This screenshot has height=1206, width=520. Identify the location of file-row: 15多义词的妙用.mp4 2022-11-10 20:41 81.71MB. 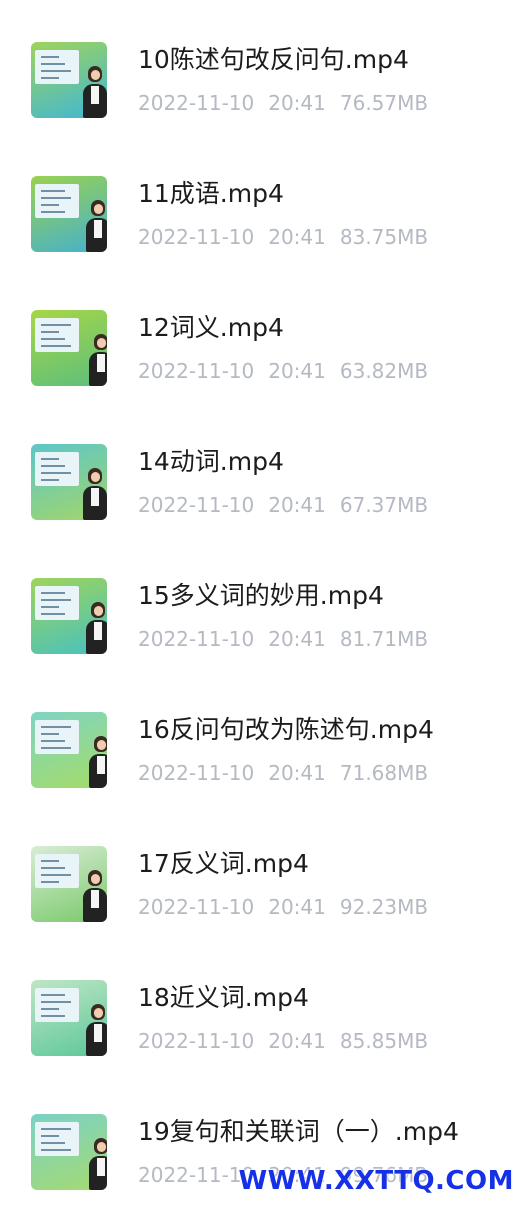
(260, 603).